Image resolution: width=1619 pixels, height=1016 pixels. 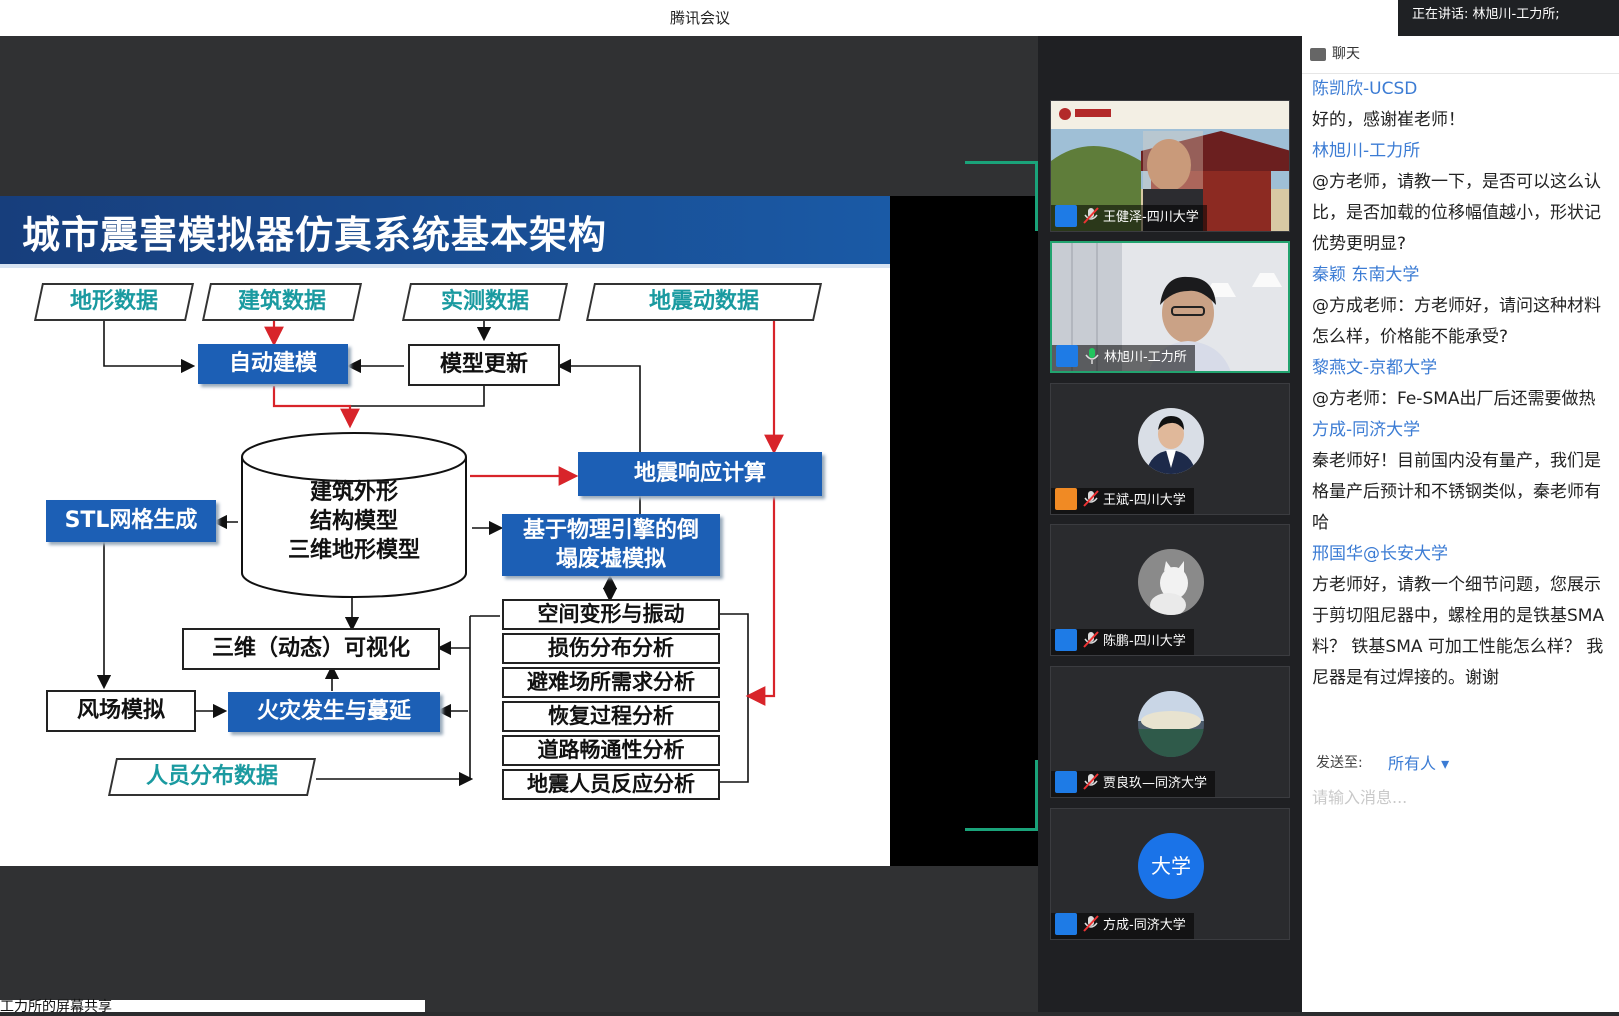 I want to click on box-wind-field: 风场模拟, so click(x=121, y=711).